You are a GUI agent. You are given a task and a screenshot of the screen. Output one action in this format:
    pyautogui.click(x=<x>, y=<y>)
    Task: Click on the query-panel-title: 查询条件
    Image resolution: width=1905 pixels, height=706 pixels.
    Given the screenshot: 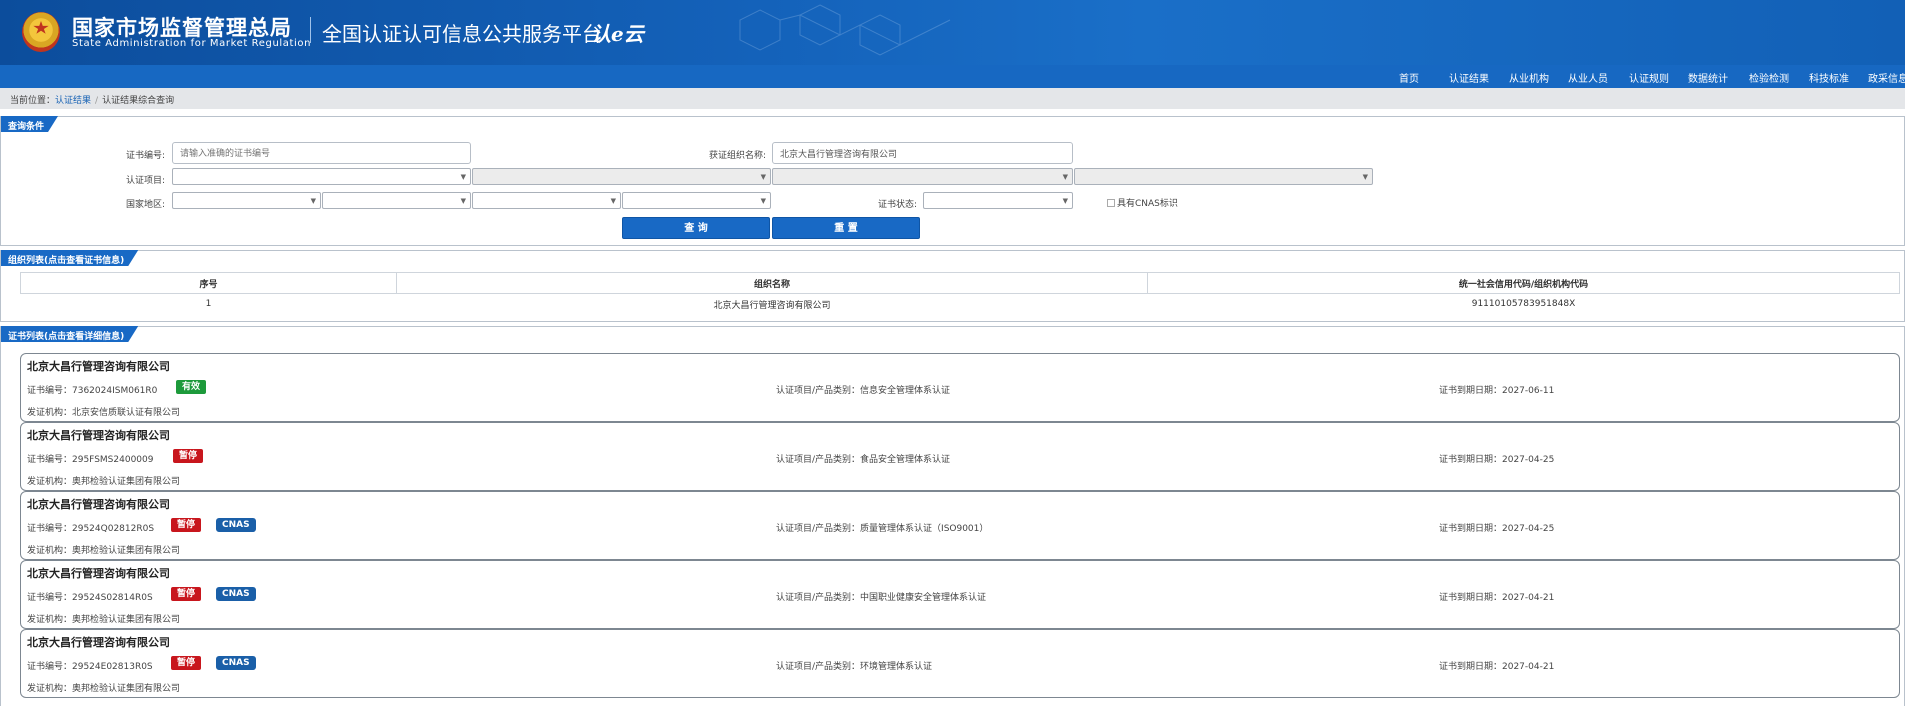 What is the action you would take?
    pyautogui.click(x=29, y=124)
    